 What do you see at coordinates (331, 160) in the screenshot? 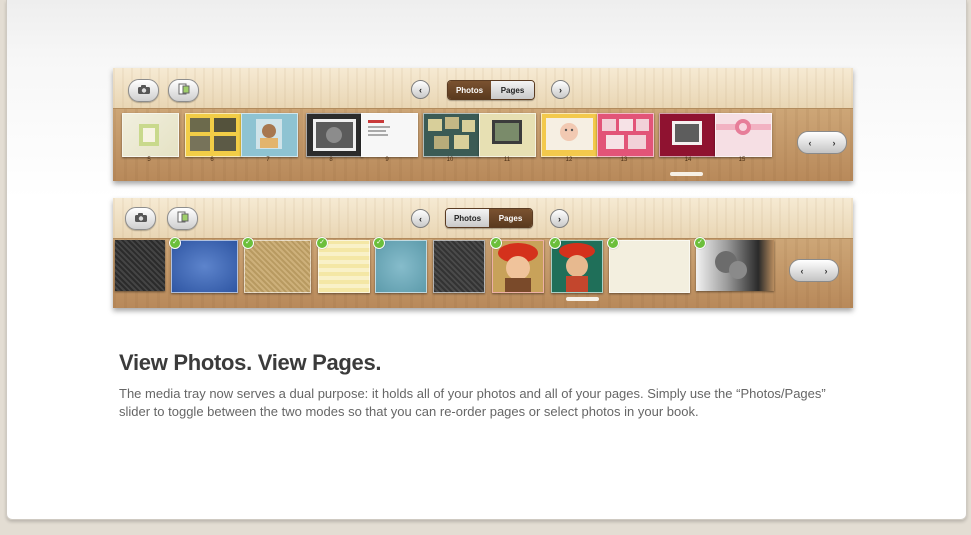
I see `page-number: 8` at bounding box center [331, 160].